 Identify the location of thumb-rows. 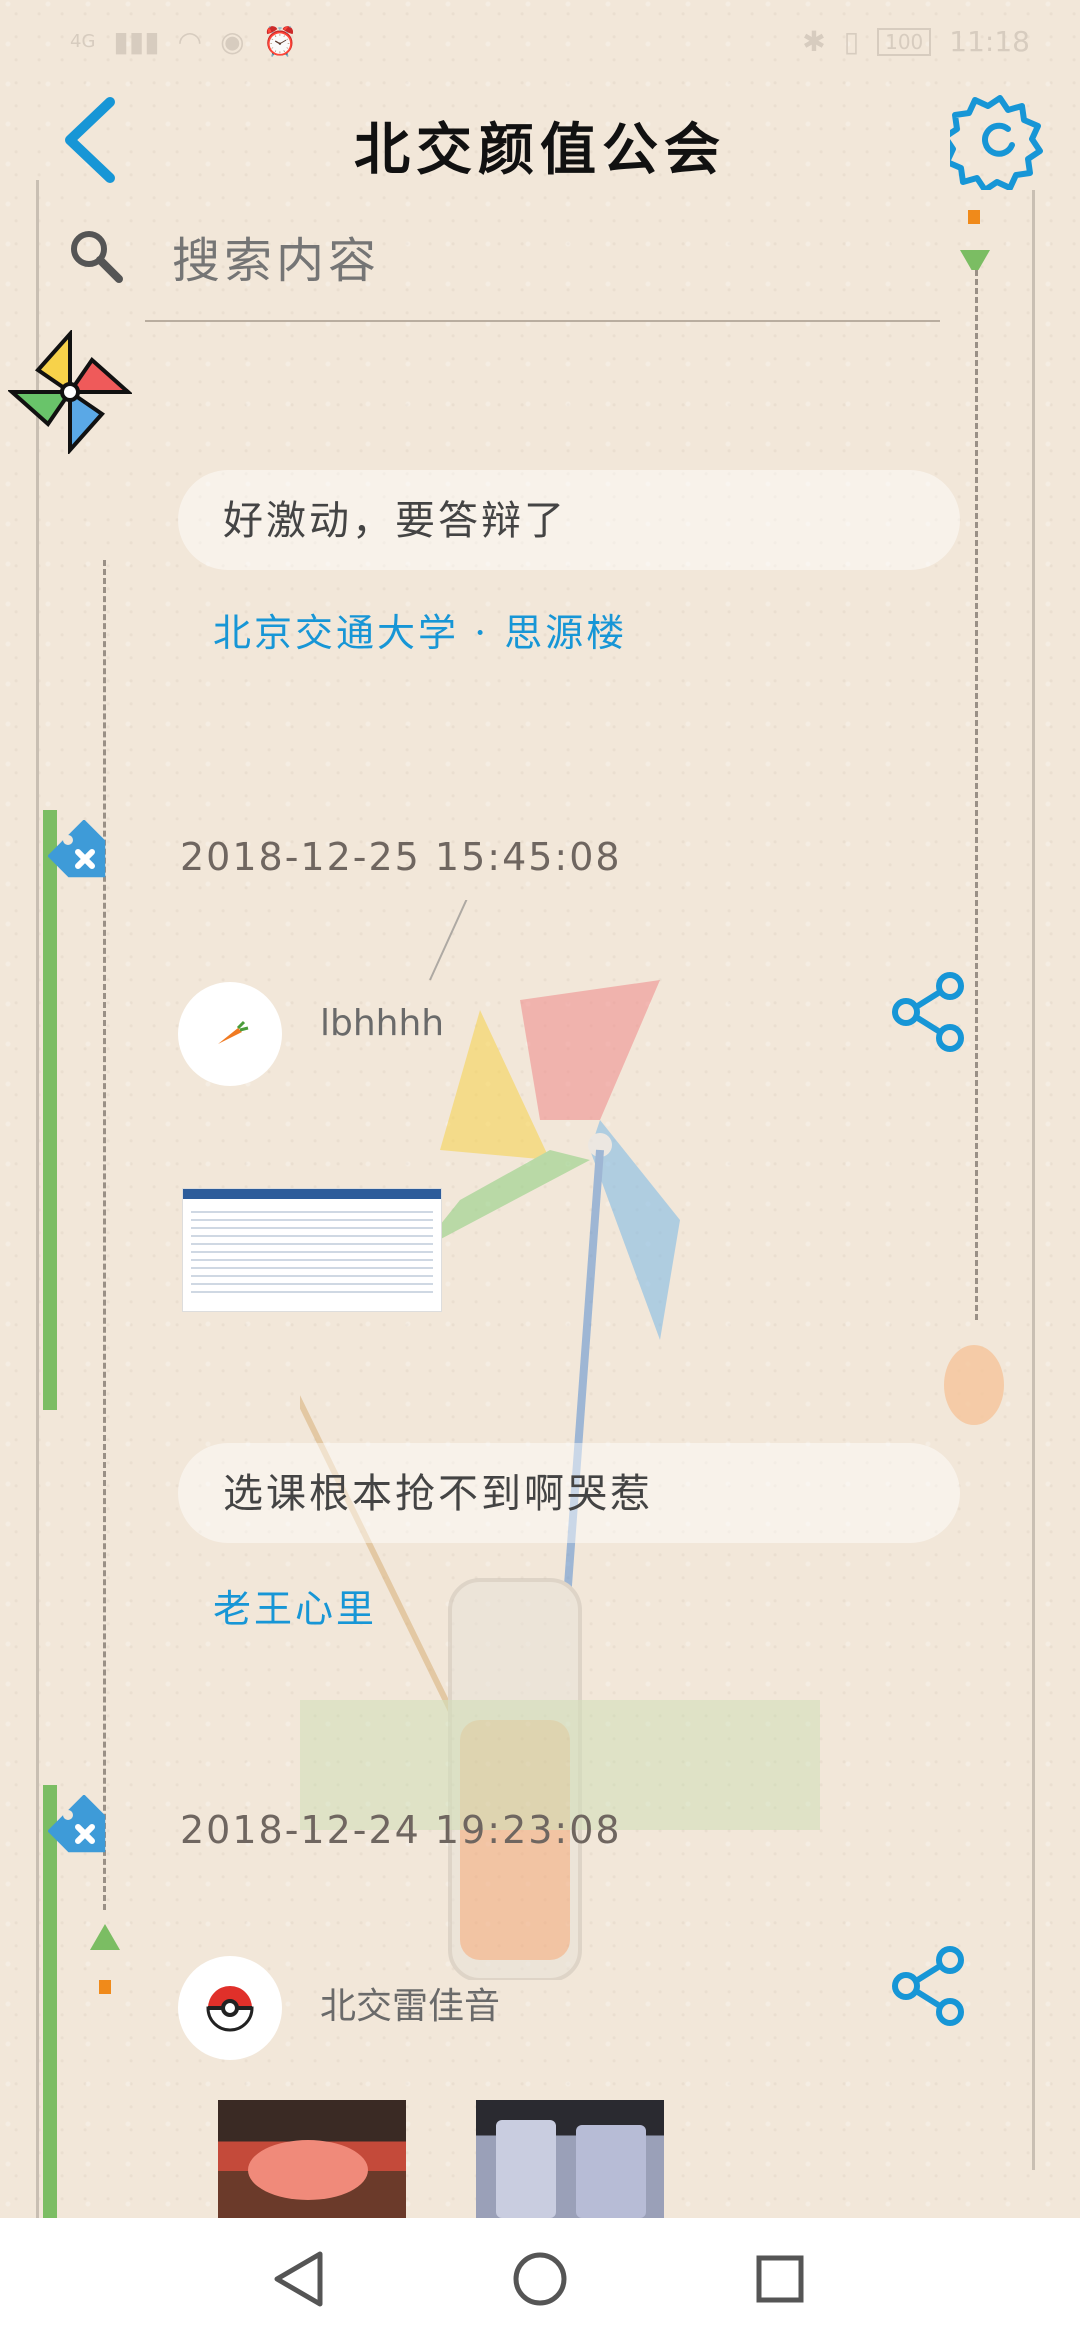
(312, 1250).